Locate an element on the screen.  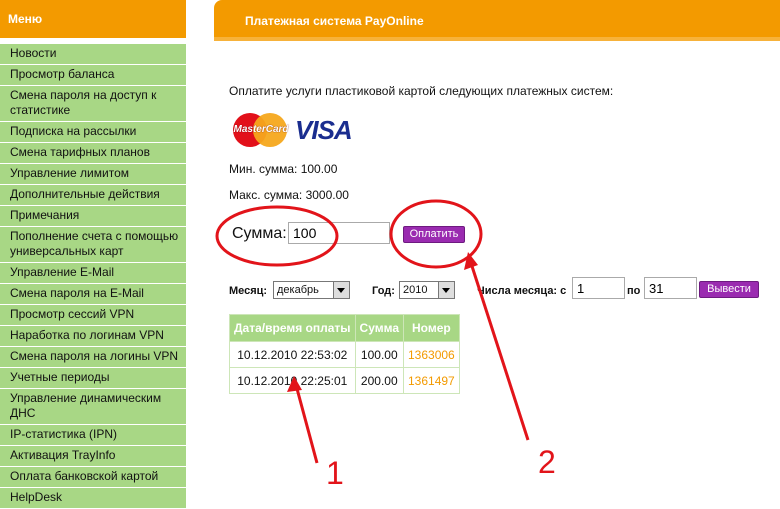
sidebar-item-trayinfo: Активация TrayInfo is located at coordinates (93, 456).